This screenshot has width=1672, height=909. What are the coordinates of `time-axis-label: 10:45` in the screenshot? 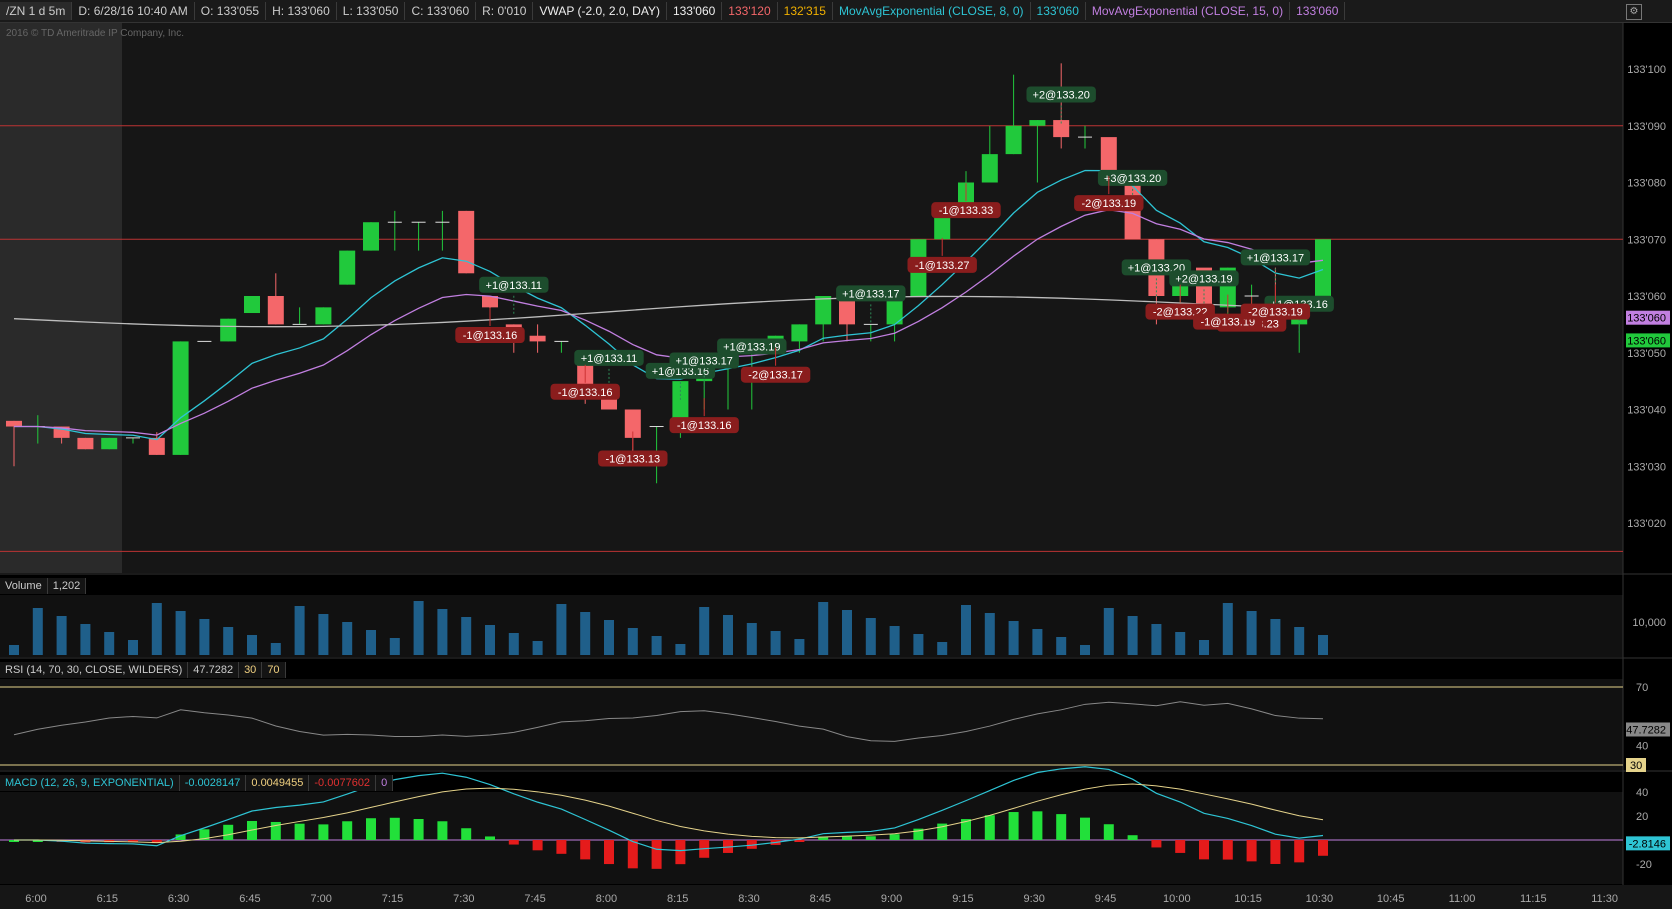 It's located at (1391, 899).